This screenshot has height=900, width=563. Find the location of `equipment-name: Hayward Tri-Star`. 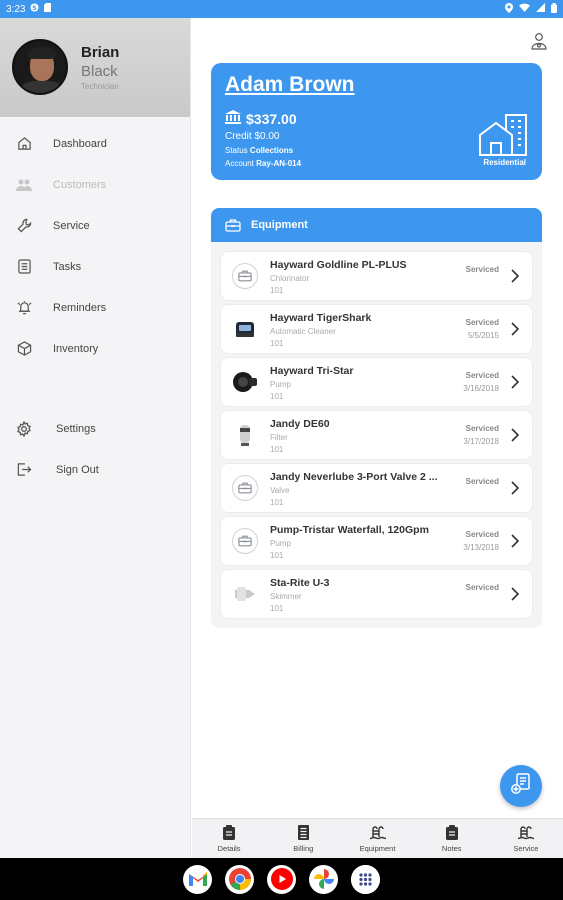

equipment-name: Hayward Tri-Star is located at coordinates (312, 371).